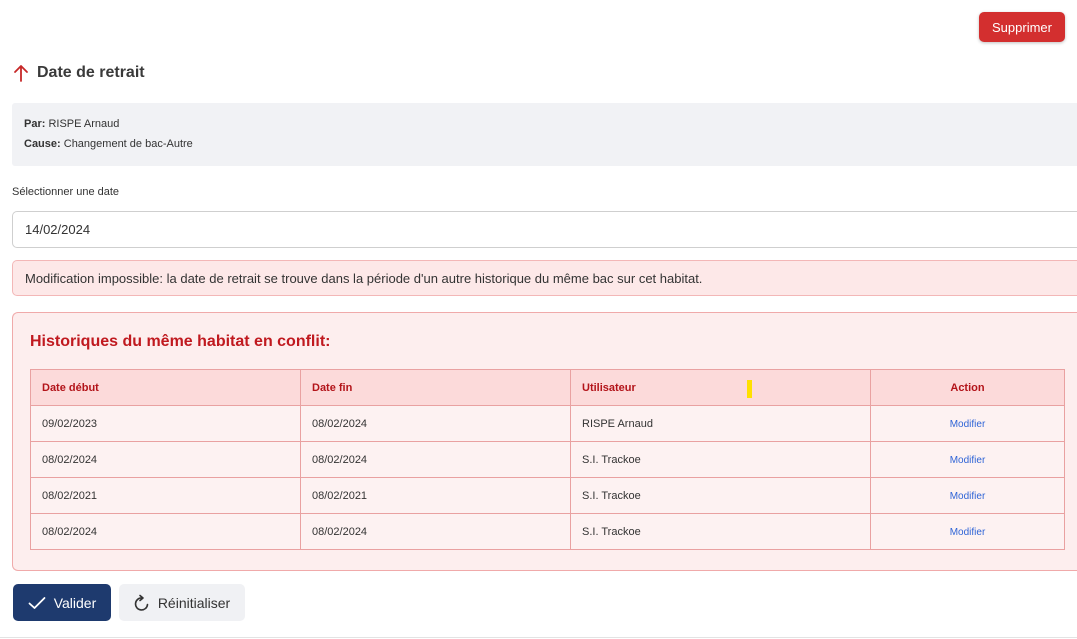  I want to click on reset-label: Réinitialiser, so click(194, 602).